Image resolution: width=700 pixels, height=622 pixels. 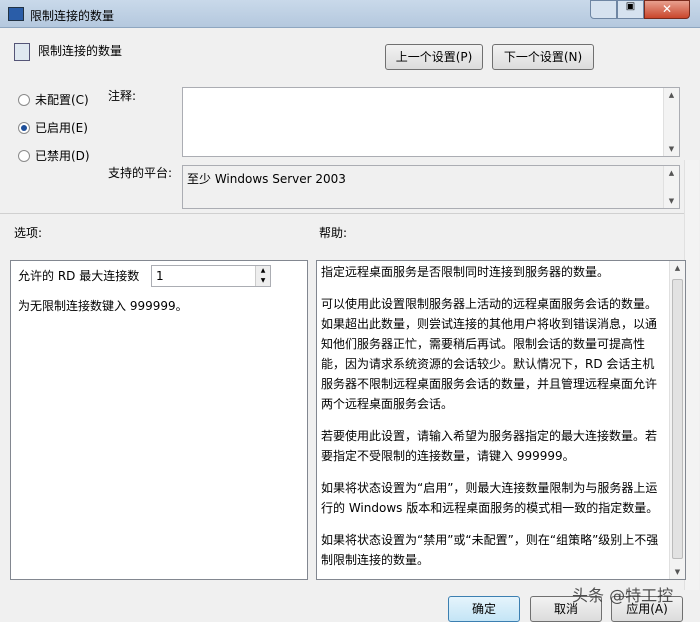 What do you see at coordinates (103, 306) in the screenshot?
I see `max-connections-hint: 为无限制连接数键入 999999。` at bounding box center [103, 306].